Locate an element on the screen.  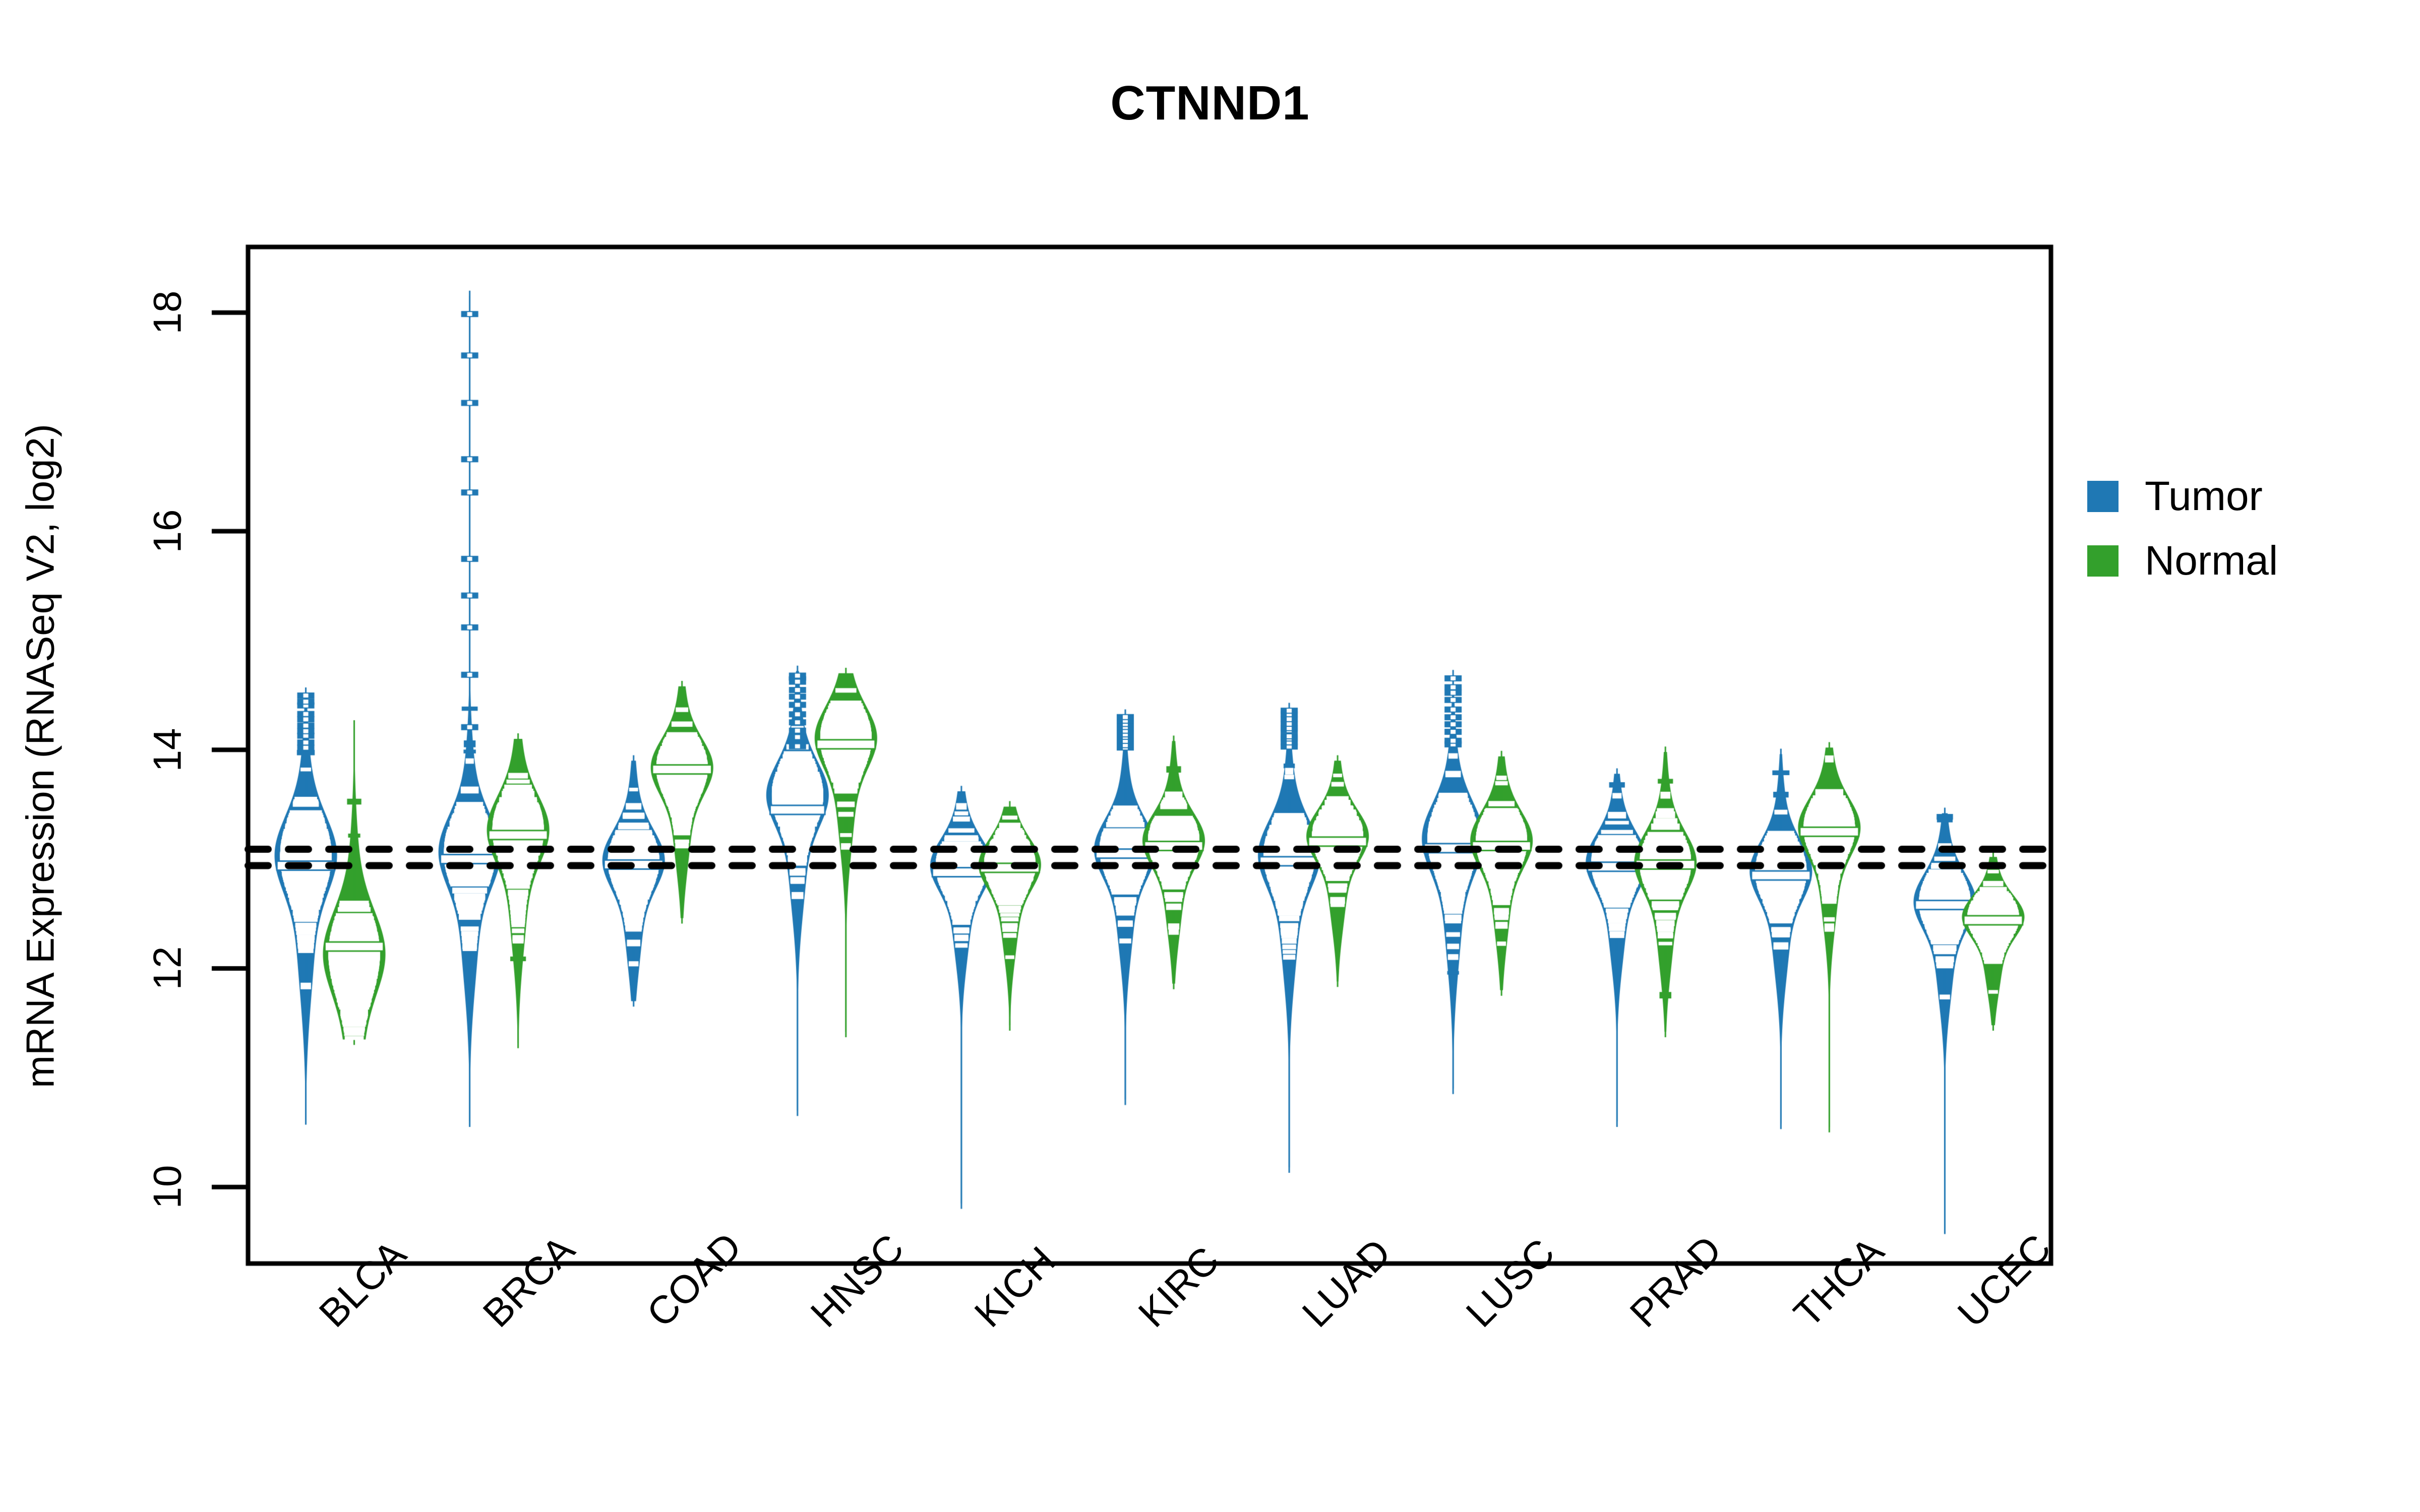
y-tick-label: 14 is located at coordinates (167, 750).